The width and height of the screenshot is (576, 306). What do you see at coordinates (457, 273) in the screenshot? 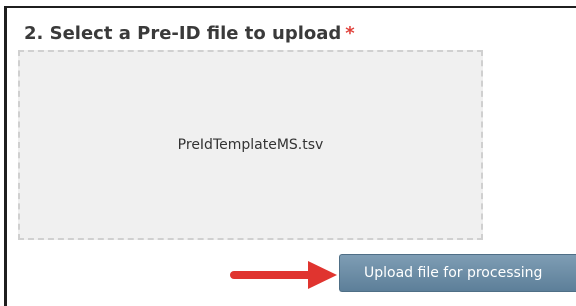
I see `upload-file-button: Upload file for processing` at bounding box center [457, 273].